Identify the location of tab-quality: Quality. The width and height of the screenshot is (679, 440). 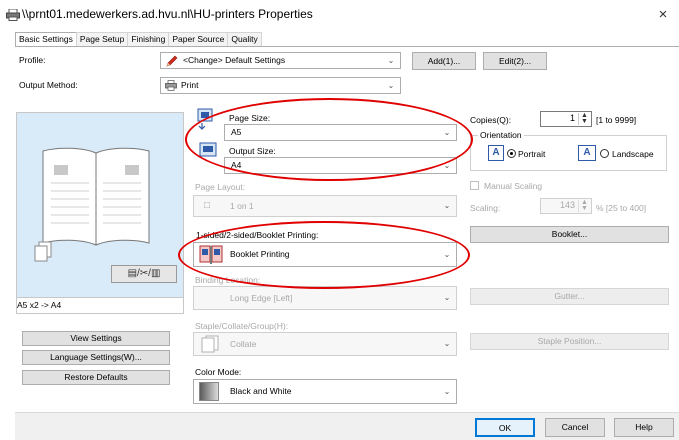
(244, 39).